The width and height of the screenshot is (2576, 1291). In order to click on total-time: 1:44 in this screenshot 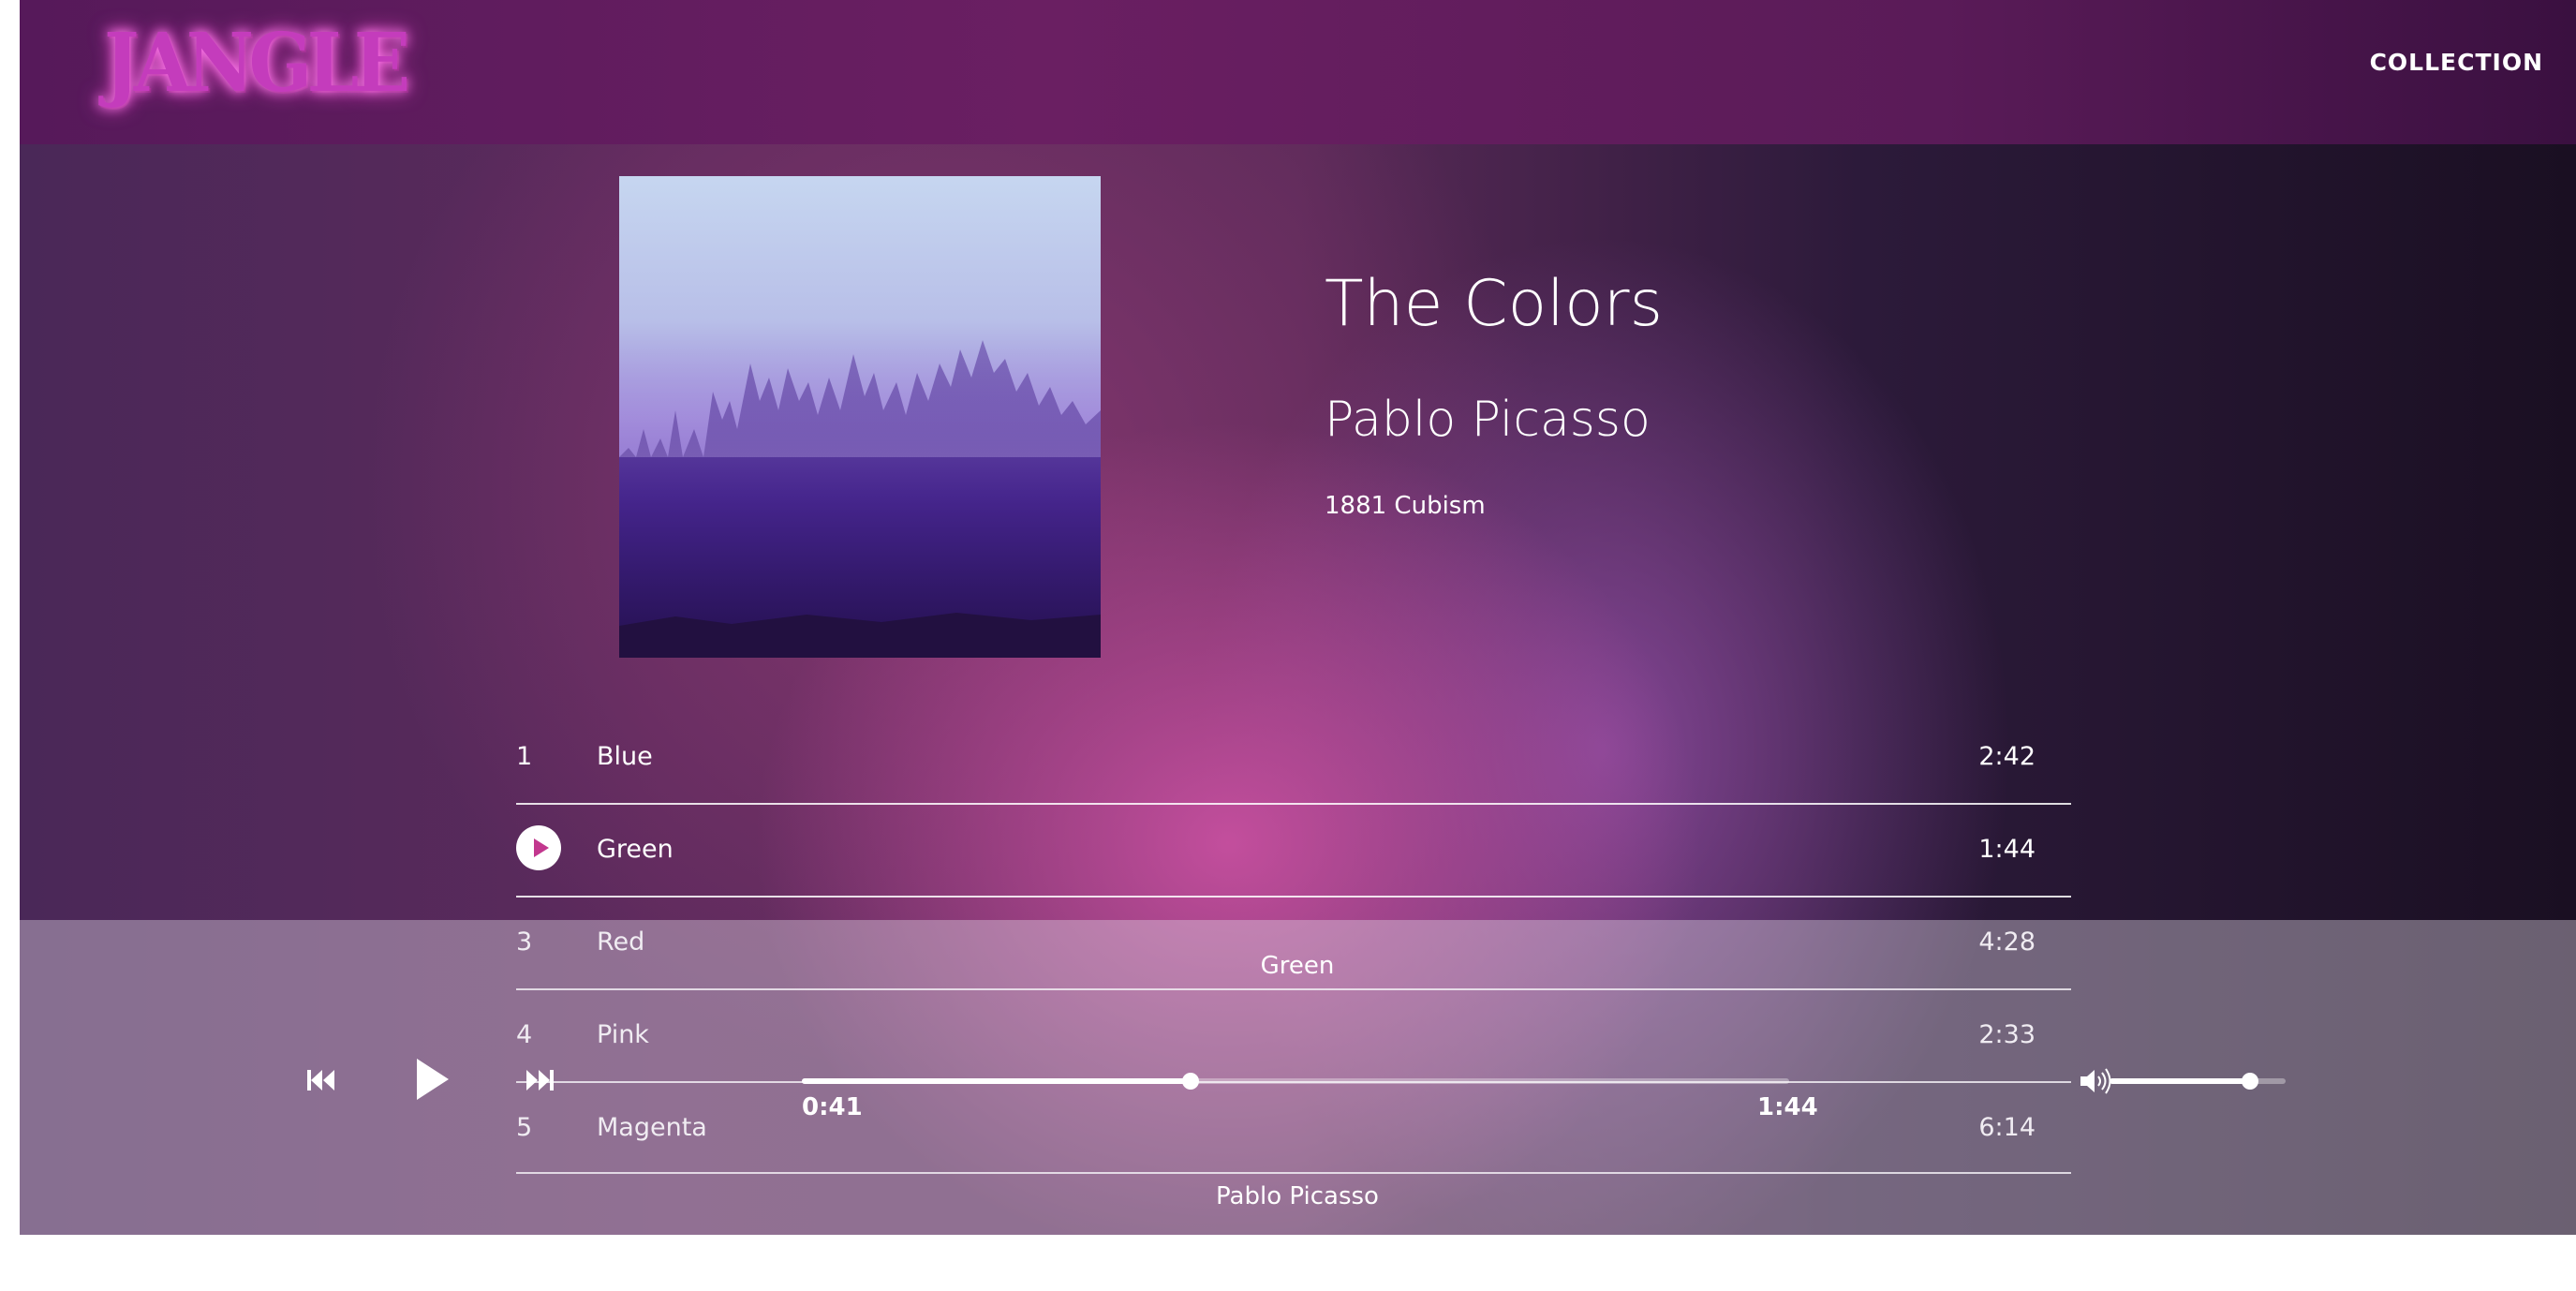, I will do `click(1787, 1107)`.